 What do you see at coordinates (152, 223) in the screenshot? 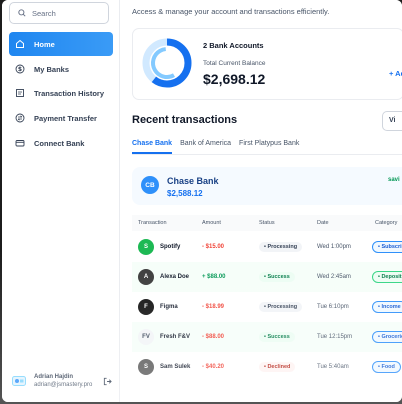
I see `column-transaction: Transaction` at bounding box center [152, 223].